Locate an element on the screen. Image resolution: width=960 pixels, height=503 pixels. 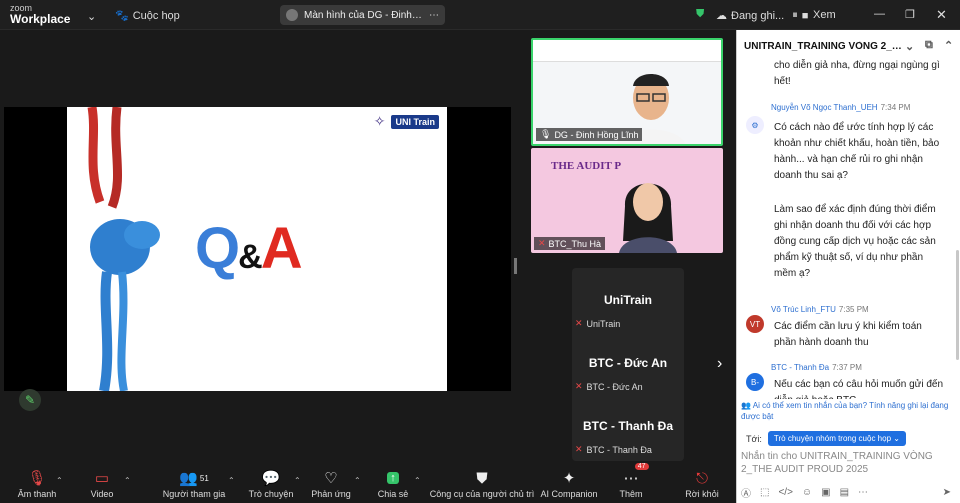
close-icon: ✕ is located at coordinates (941, 15).